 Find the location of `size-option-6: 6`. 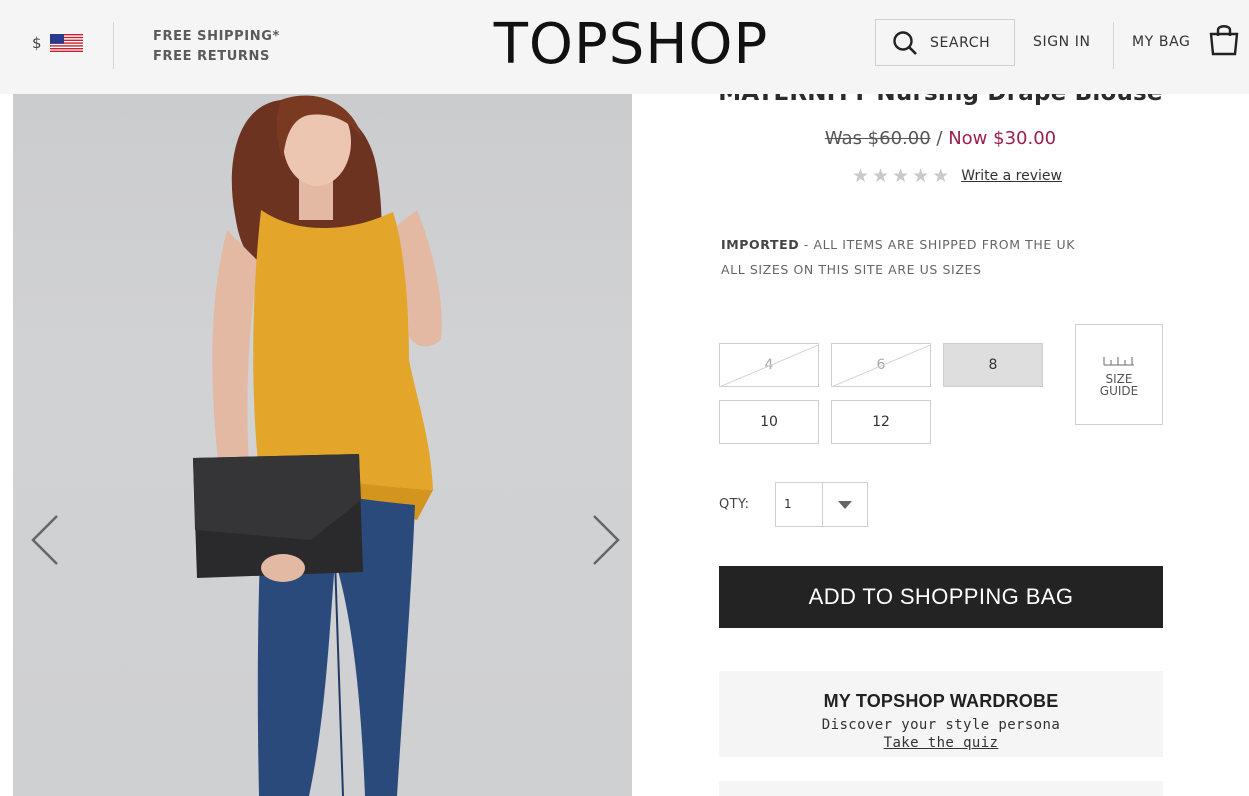

size-option-6: 6 is located at coordinates (881, 365).